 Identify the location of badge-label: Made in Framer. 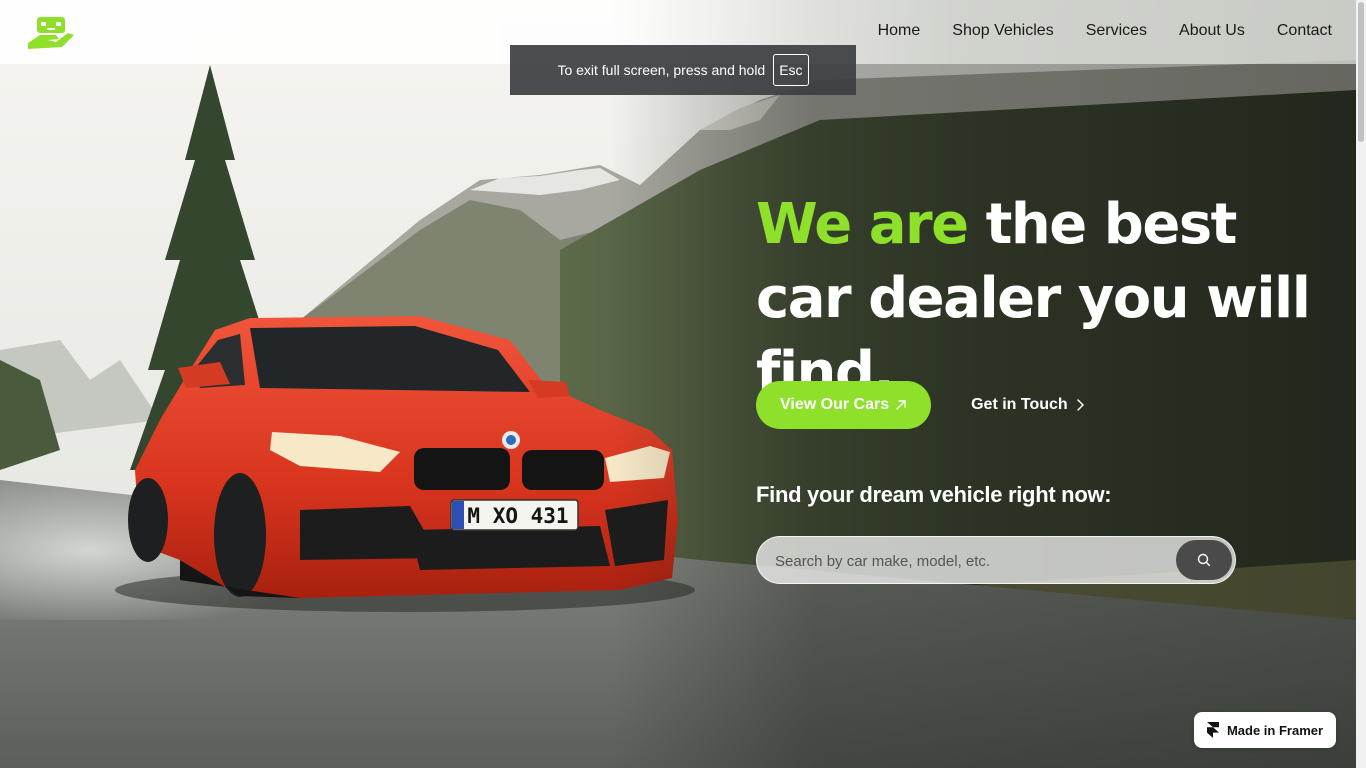
(1275, 730).